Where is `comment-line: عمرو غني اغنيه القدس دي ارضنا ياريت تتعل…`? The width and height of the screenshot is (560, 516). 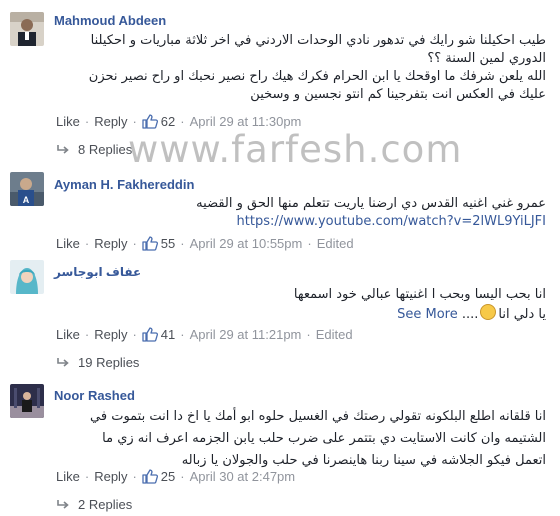 comment-line: عمرو غني اغنيه القدس دي ارضنا ياريت تتعل… is located at coordinates (371, 203).